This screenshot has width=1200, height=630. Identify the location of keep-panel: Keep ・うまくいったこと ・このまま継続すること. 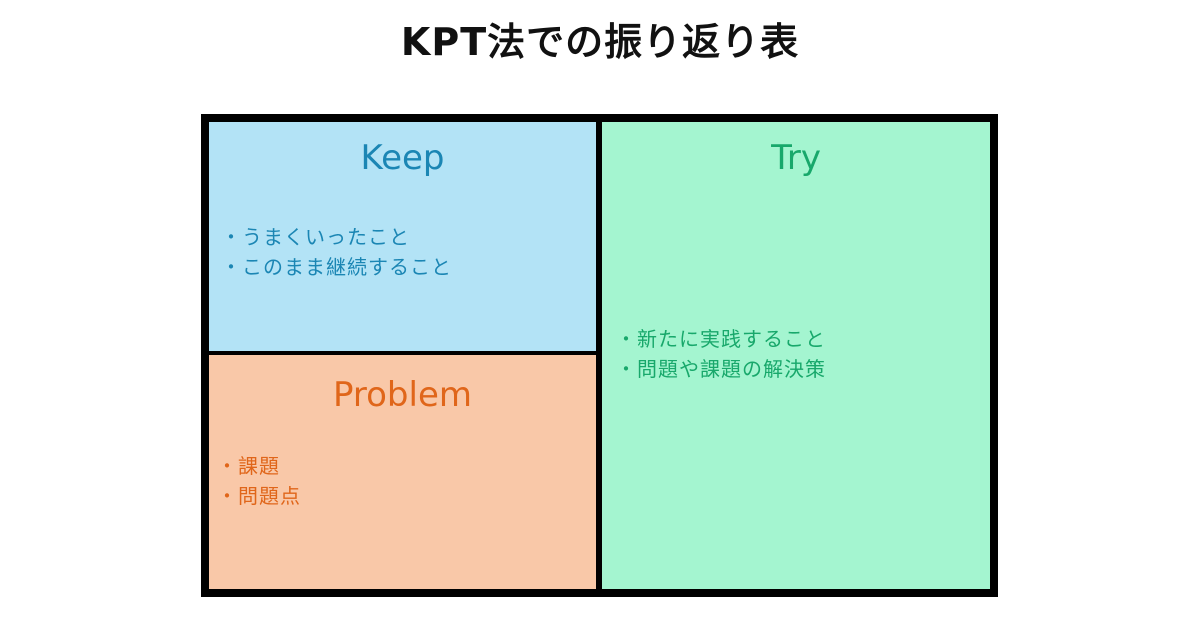
(402, 236).